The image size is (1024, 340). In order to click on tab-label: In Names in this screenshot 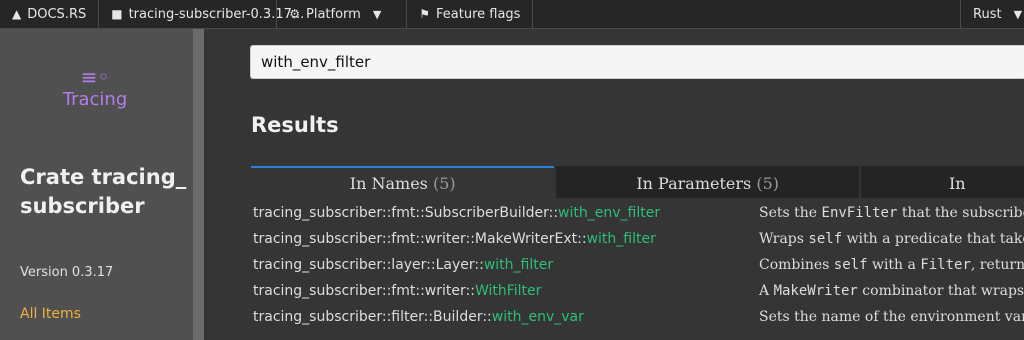, I will do `click(388, 183)`.